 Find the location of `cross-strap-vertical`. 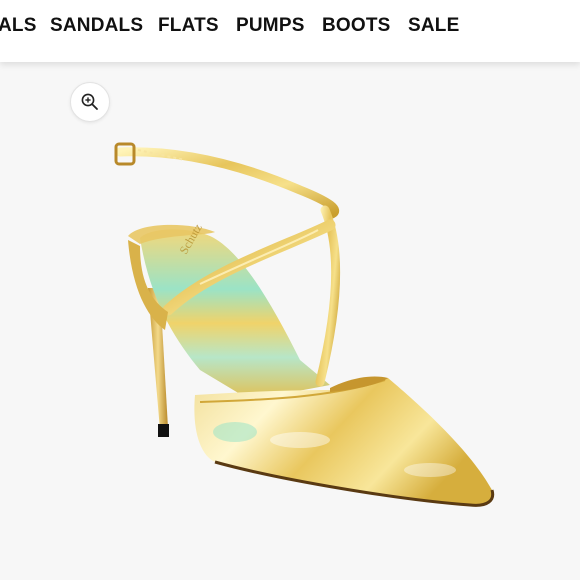

cross-strap-vertical is located at coordinates (328, 296).